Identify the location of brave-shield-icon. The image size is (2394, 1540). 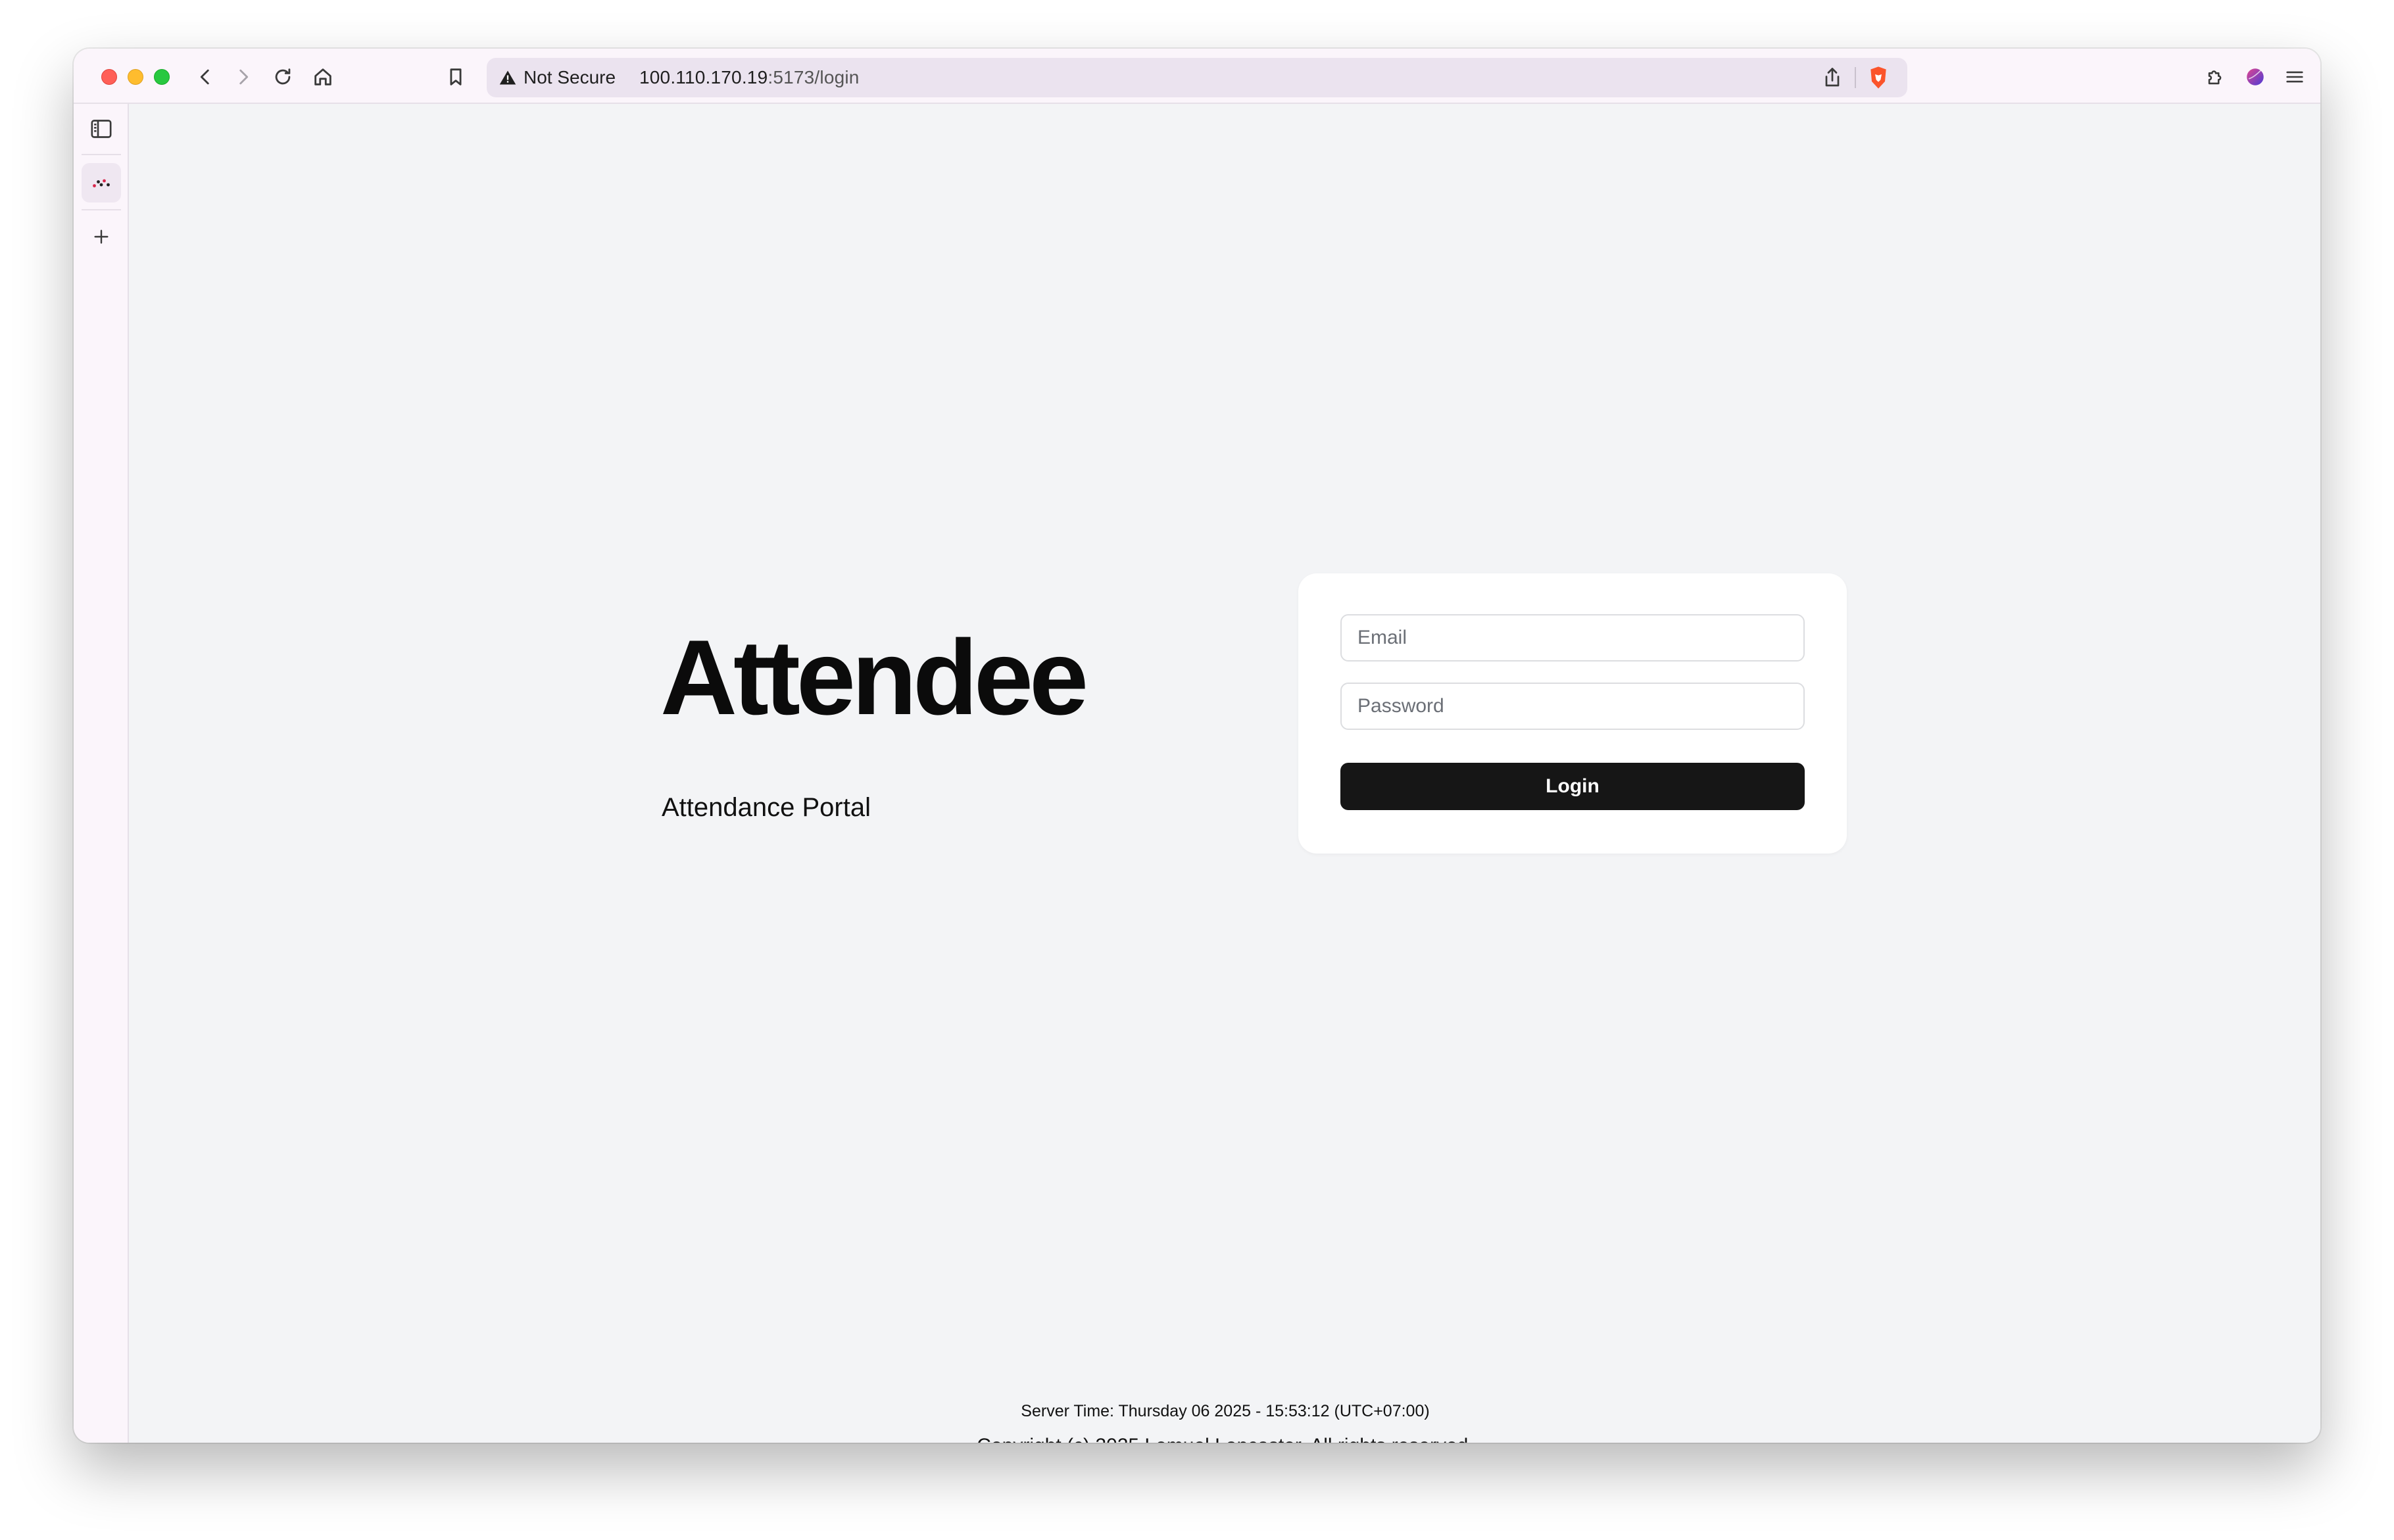
(1878, 77).